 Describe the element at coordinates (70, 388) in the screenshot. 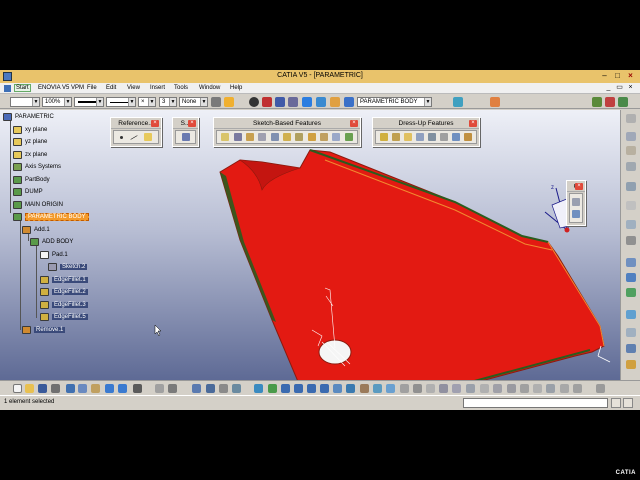

I see `cut-icon` at that location.